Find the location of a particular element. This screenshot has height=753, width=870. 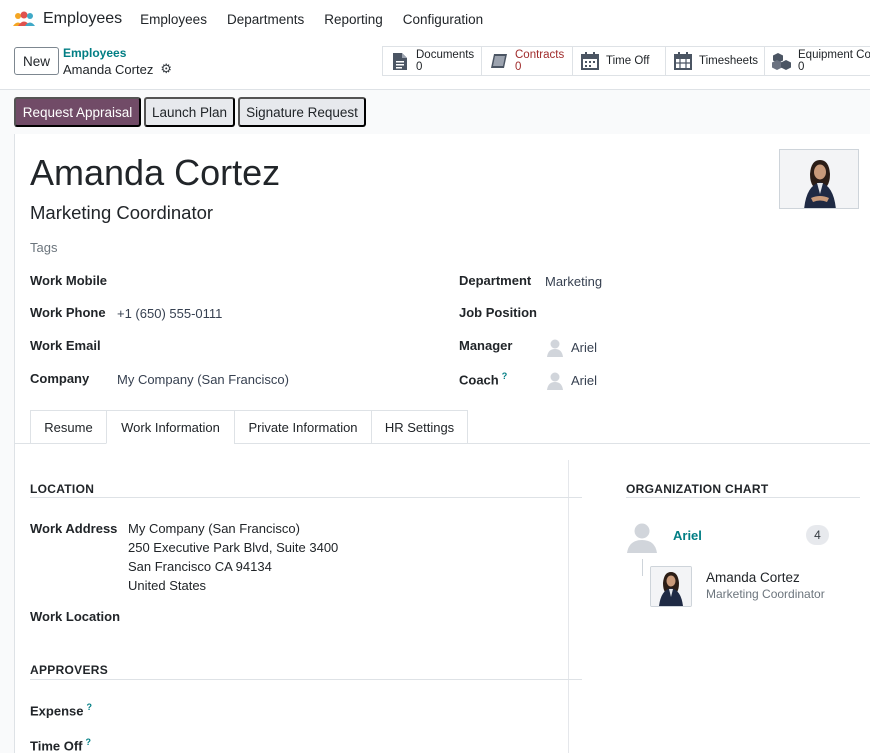

menu-reporting: Reporting is located at coordinates (353, 19).